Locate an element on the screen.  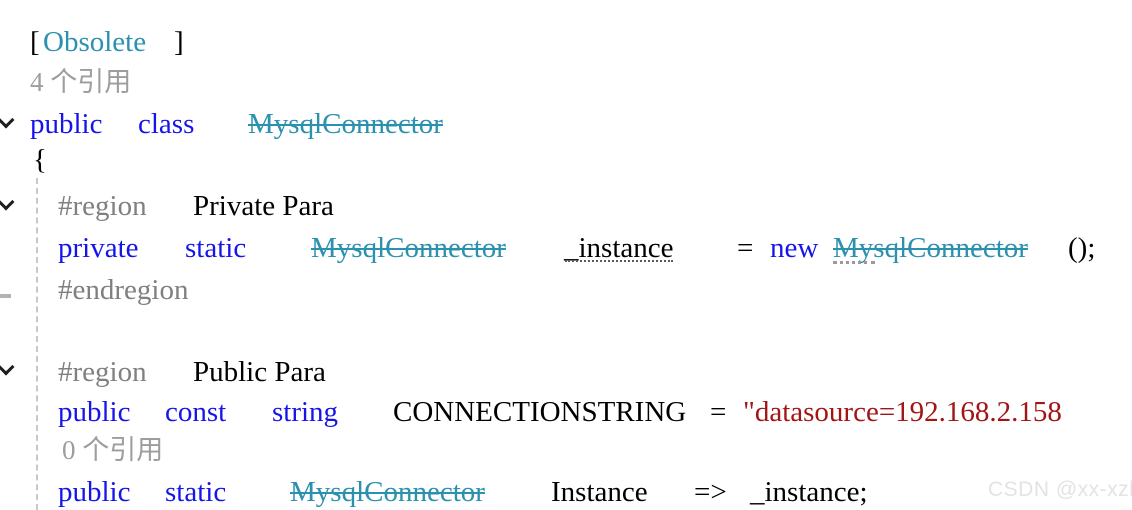
code-line: [Obsolete] is located at coordinates (566, 42).